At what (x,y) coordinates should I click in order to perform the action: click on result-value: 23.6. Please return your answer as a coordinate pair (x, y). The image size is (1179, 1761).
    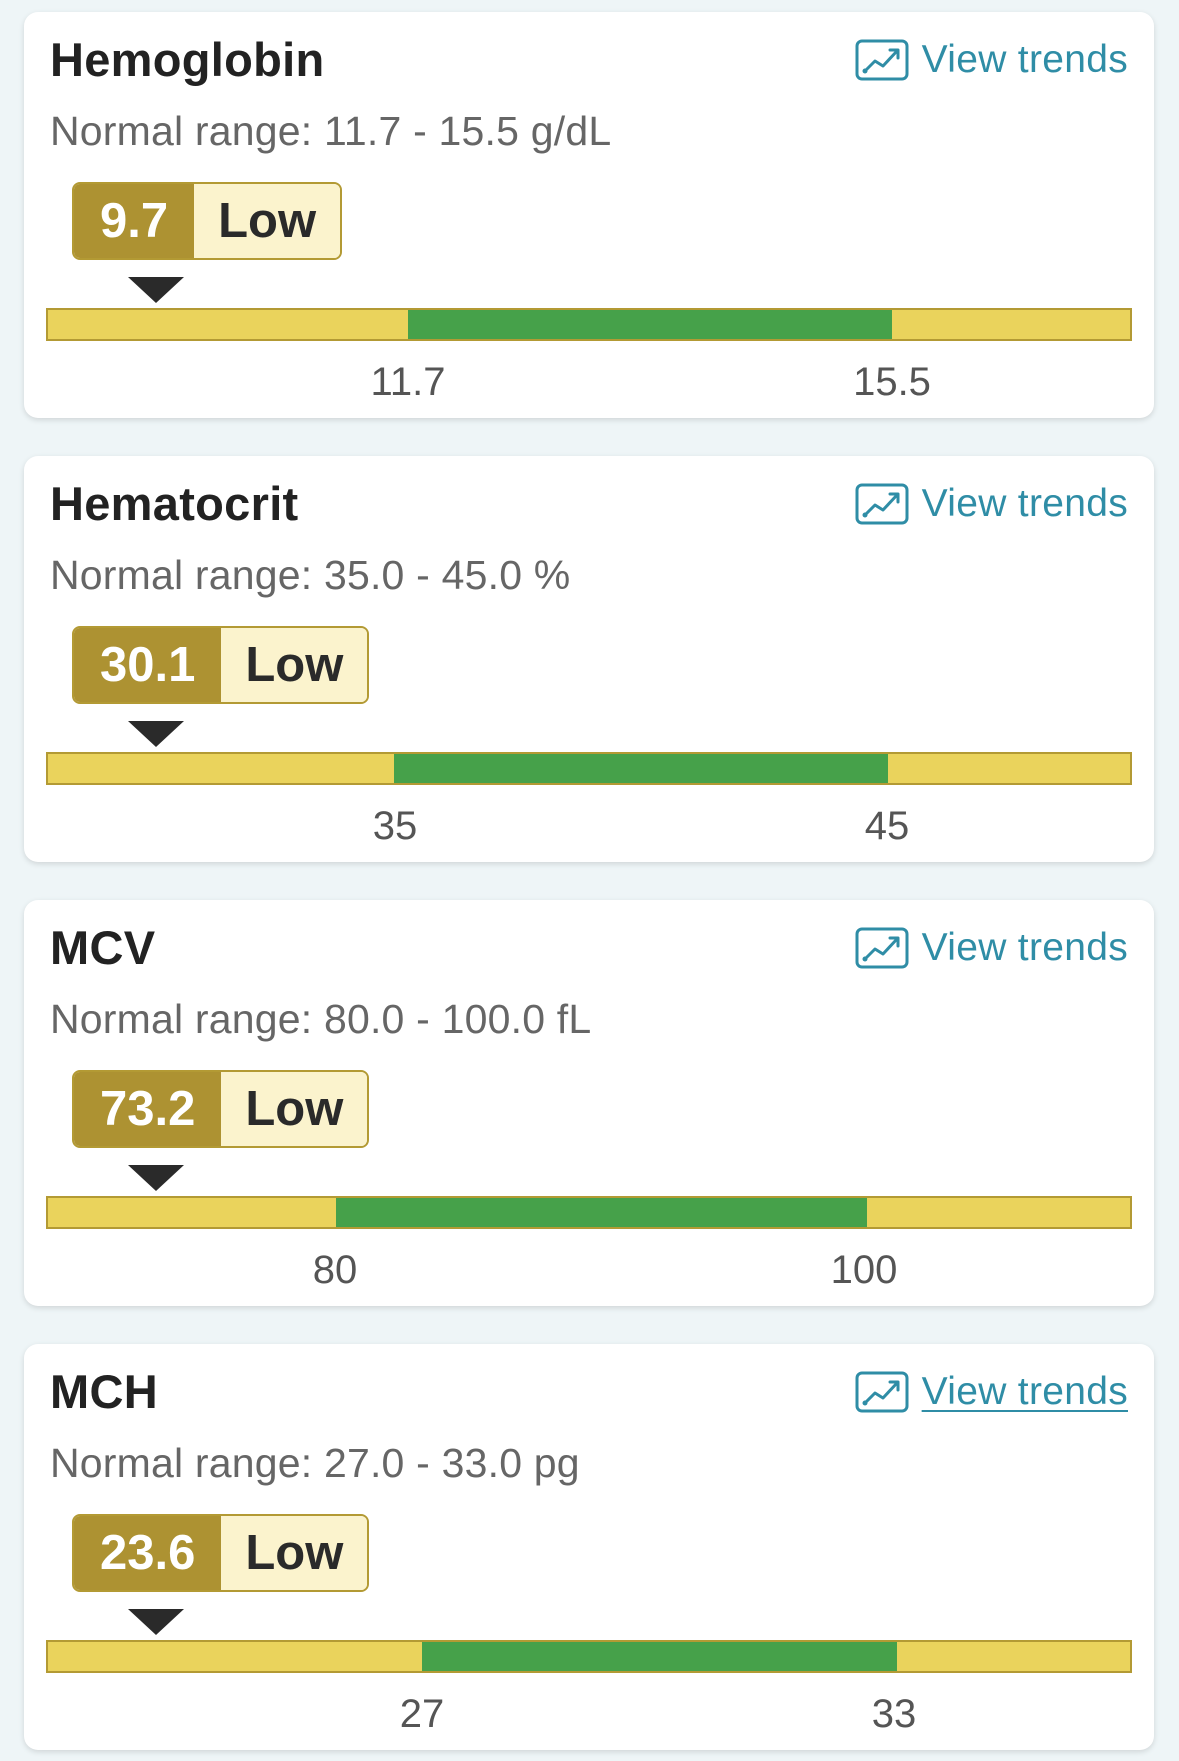
    Looking at the image, I should click on (148, 1553).